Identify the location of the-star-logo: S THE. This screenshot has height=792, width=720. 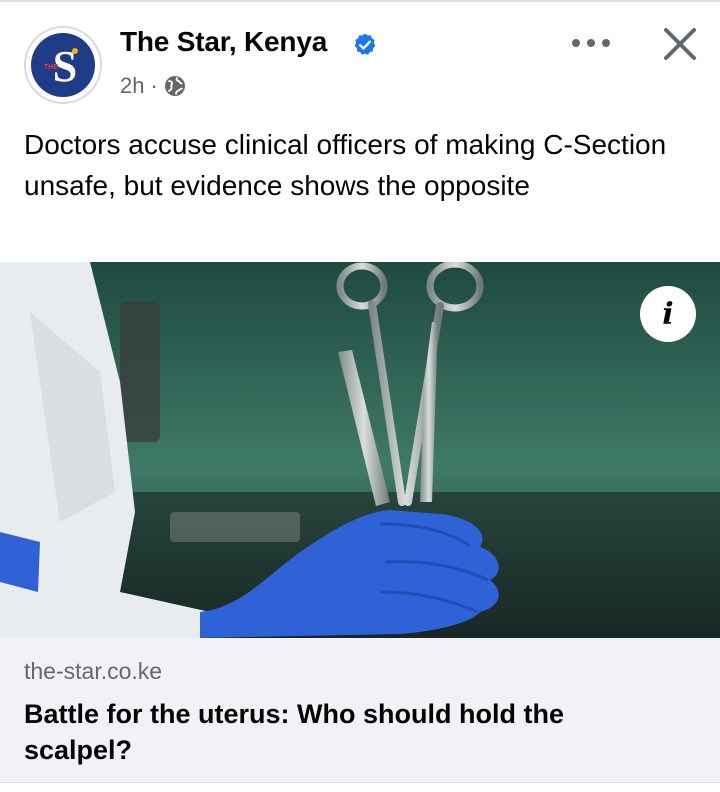
(63, 65).